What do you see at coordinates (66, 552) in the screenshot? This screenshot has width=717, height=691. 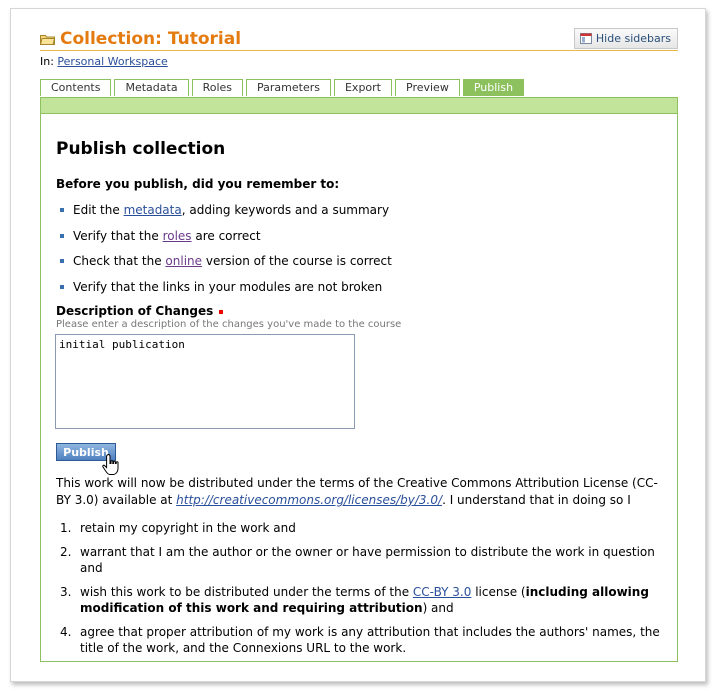 I see `list-number: 2.` at bounding box center [66, 552].